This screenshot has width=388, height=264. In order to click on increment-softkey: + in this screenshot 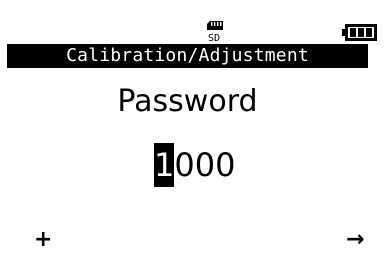, I will do `click(43, 240)`.